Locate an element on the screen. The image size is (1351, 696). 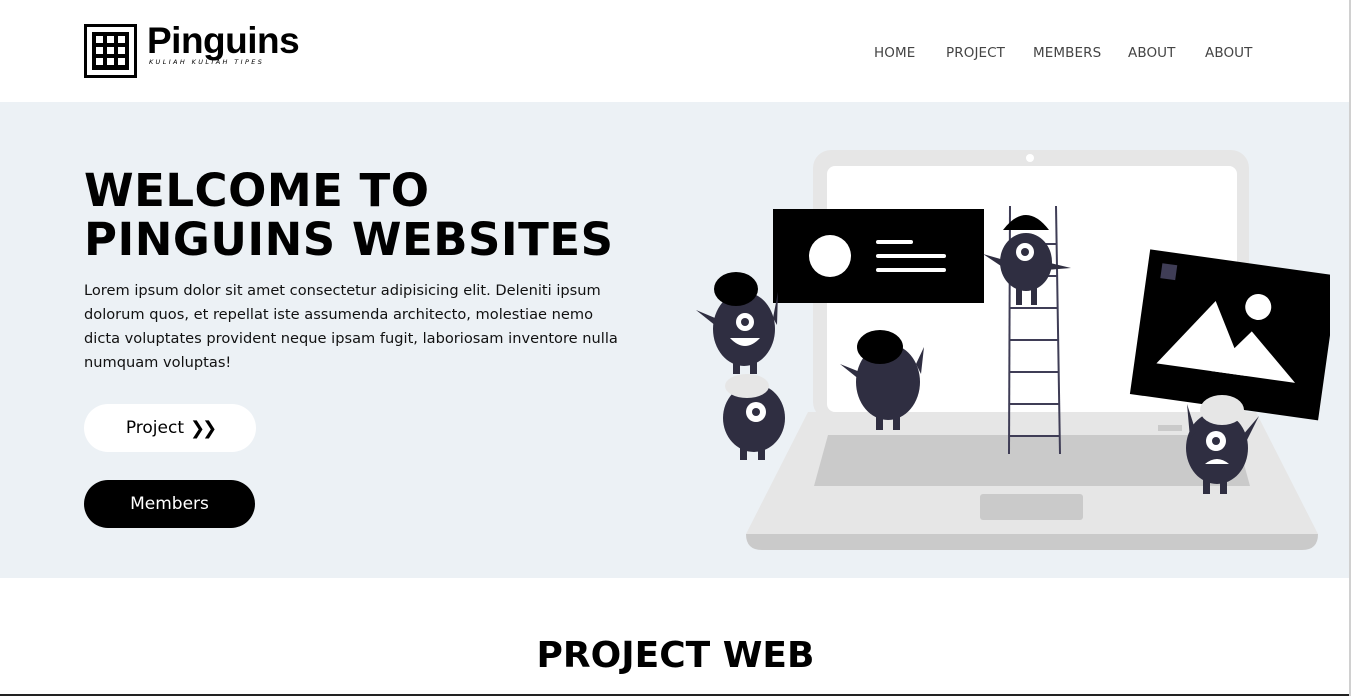
nav-about-2: ABOUT is located at coordinates (1229, 53).